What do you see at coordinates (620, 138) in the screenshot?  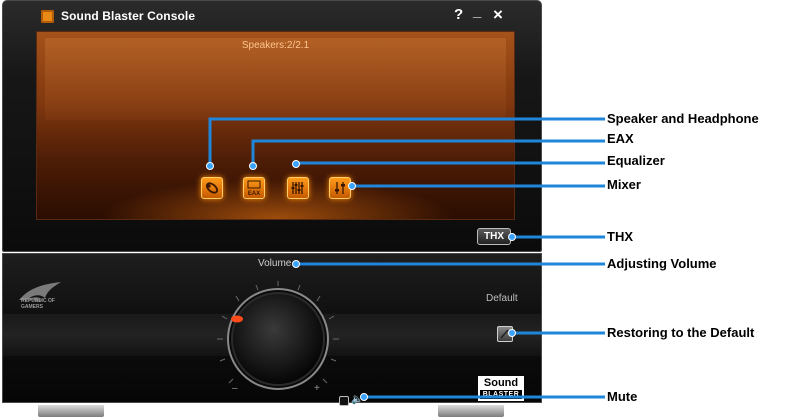 I see `callout-eax: EAX` at bounding box center [620, 138].